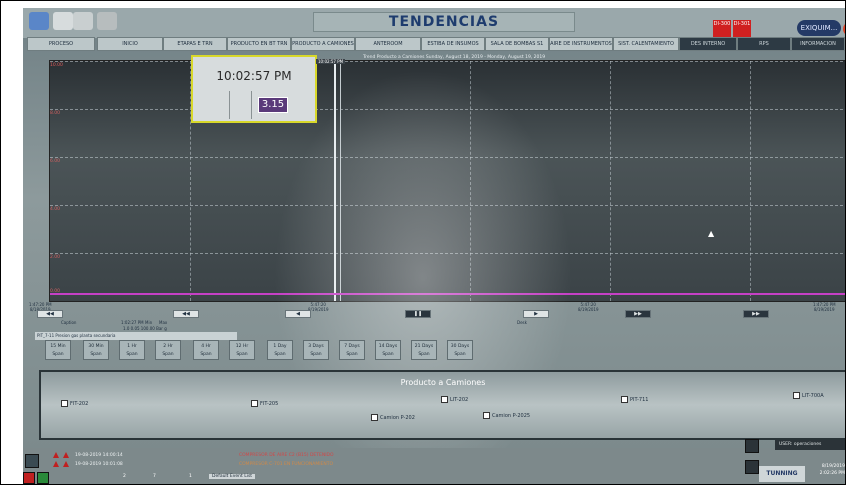  I want to click on alarm-count-b: 7, so click(154, 476).